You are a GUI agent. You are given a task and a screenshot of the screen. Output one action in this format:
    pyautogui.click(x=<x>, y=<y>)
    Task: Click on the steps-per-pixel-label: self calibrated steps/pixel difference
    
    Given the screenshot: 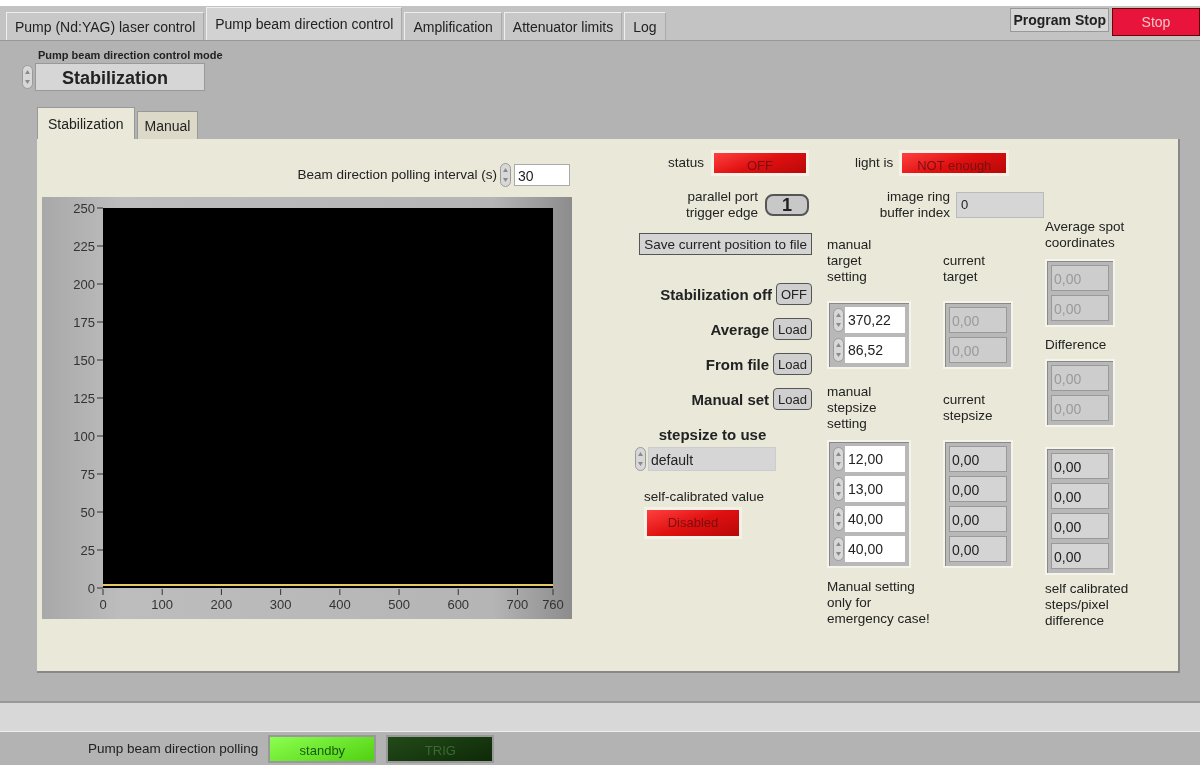 What is the action you would take?
    pyautogui.click(x=1087, y=605)
    